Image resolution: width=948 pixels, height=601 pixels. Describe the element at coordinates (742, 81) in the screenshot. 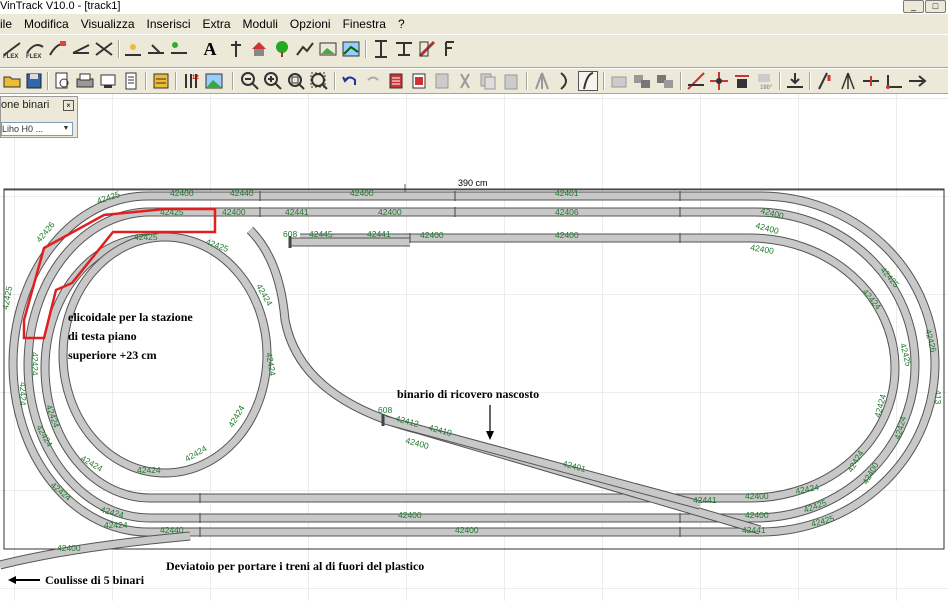

I see `rotate-icon` at that location.